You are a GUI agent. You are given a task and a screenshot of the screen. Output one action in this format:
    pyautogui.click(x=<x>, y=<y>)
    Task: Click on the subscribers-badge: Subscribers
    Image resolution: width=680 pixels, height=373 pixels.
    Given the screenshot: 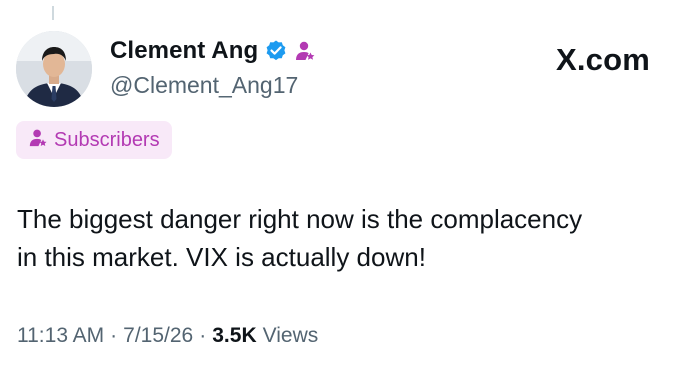 What is the action you would take?
    pyautogui.click(x=94, y=140)
    